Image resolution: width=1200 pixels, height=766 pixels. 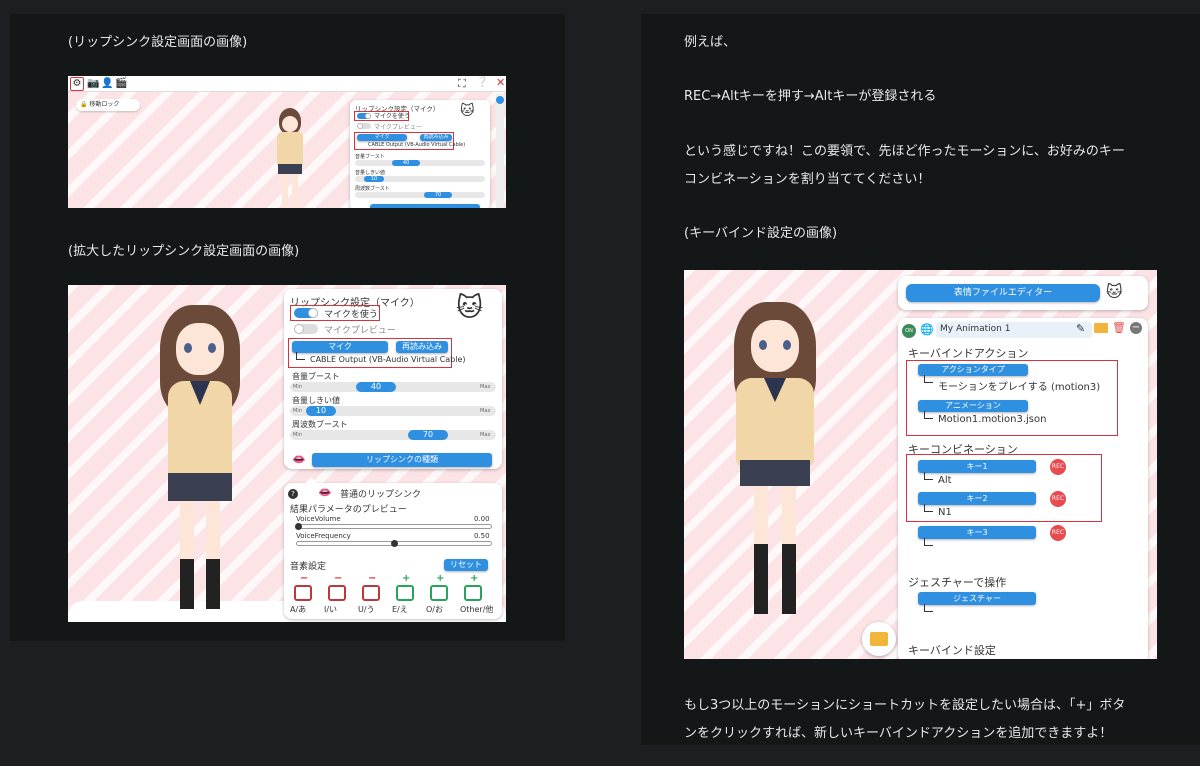 What do you see at coordinates (952, 650) in the screenshot?
I see `keybind-settings-heading: キーバインド設定` at bounding box center [952, 650].